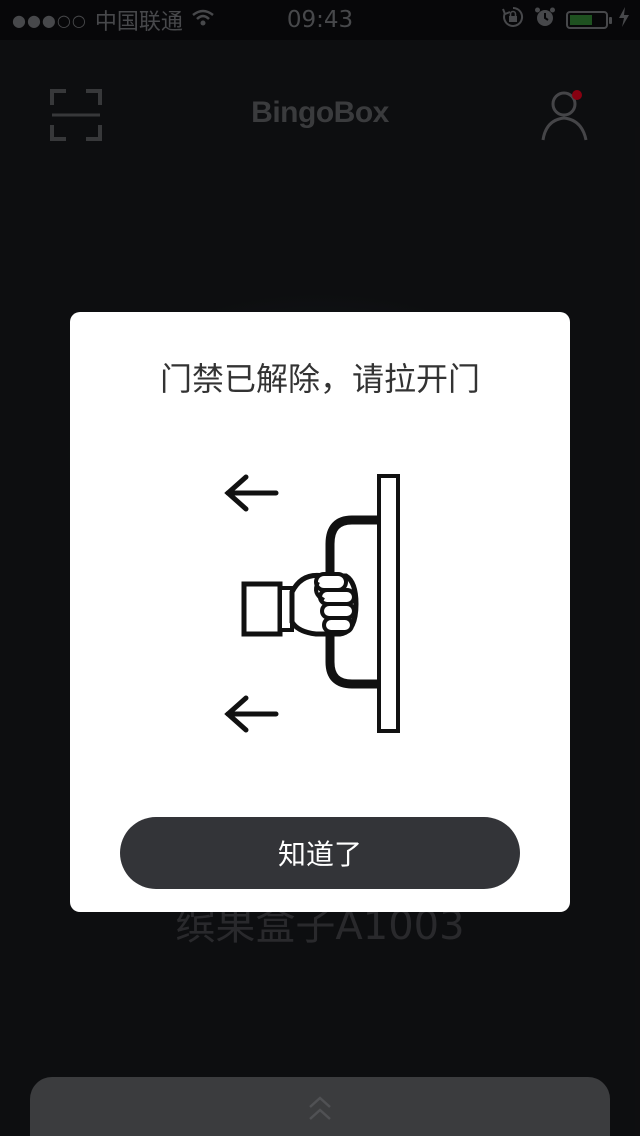  I want to click on confirm-button: 知道了, so click(320, 853).